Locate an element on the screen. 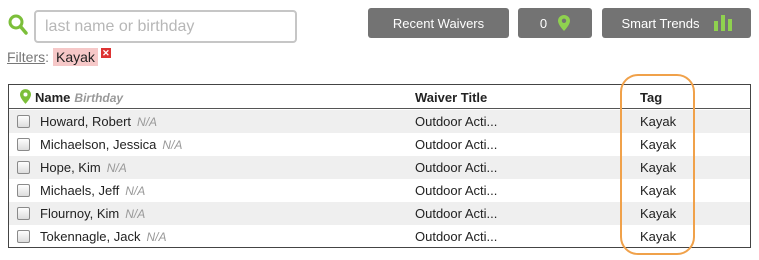  column-header-waiver-title: Waiver Title is located at coordinates (451, 97).